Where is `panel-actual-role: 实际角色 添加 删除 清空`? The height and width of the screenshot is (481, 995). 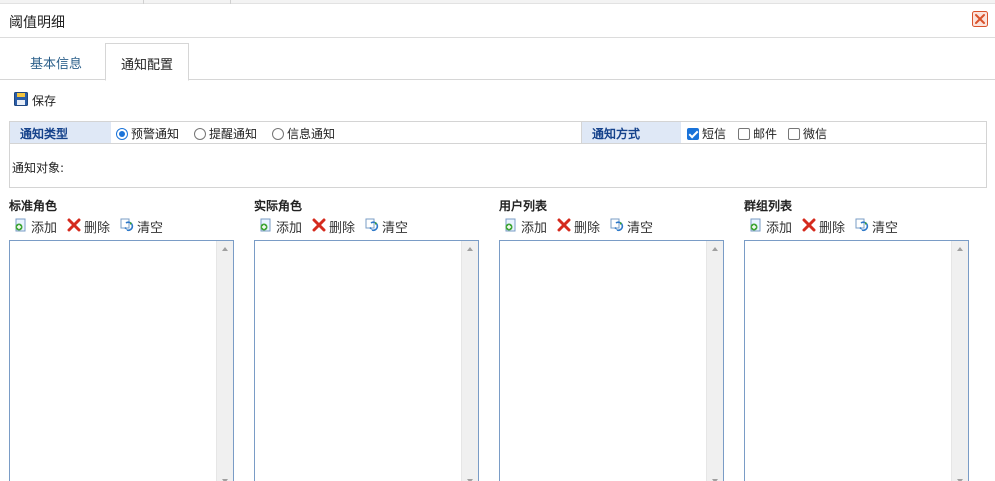
panel-actual-role: 实际角色 添加 删除 清空 is located at coordinates (366, 339).